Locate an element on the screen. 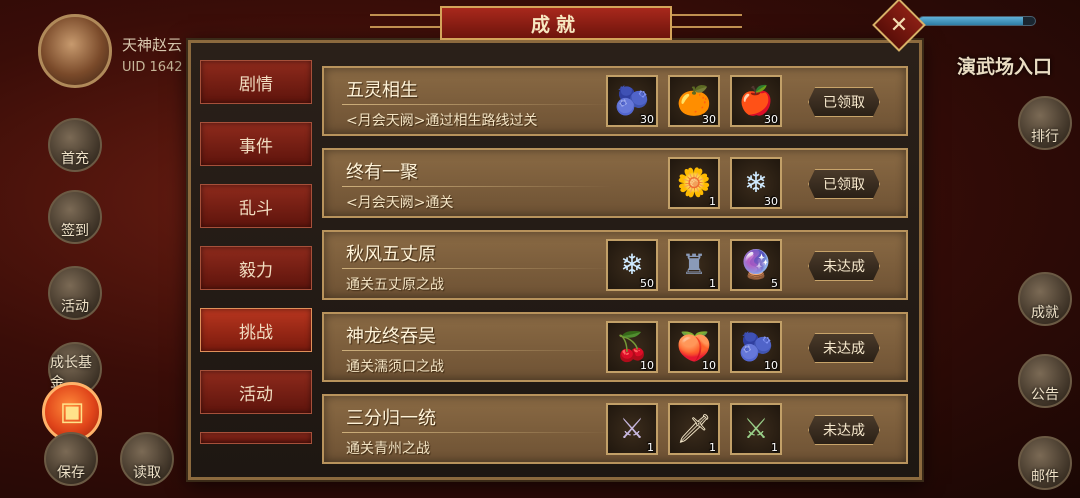 This screenshot has height=498, width=1080. reward-count: 5 is located at coordinates (774, 283).